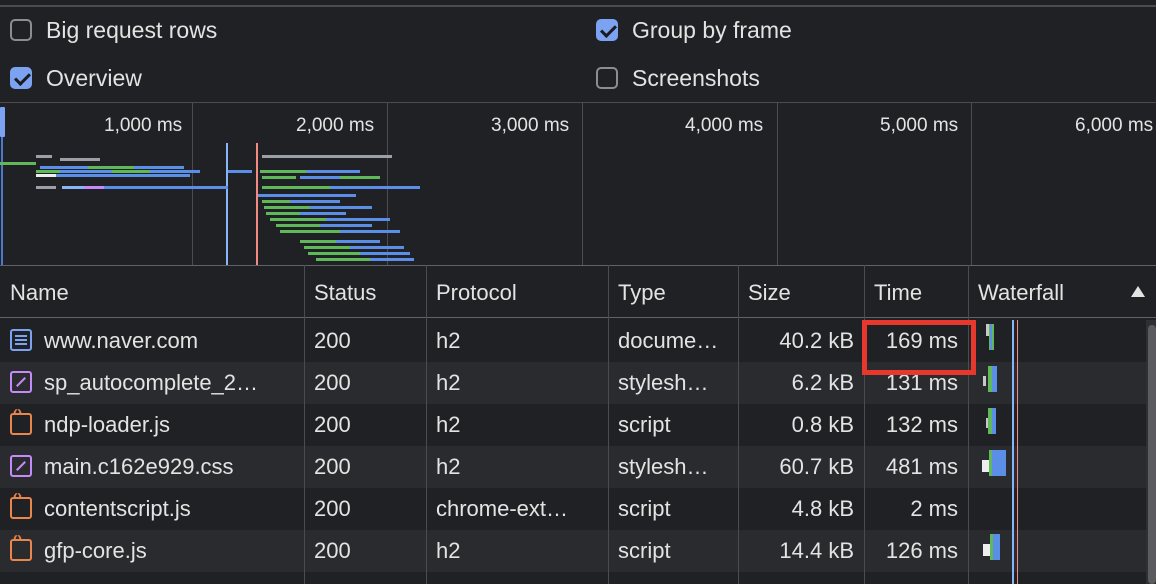 This screenshot has height=584, width=1156. Describe the element at coordinates (916, 292) in the screenshot. I see `column-header-time: Time` at that location.